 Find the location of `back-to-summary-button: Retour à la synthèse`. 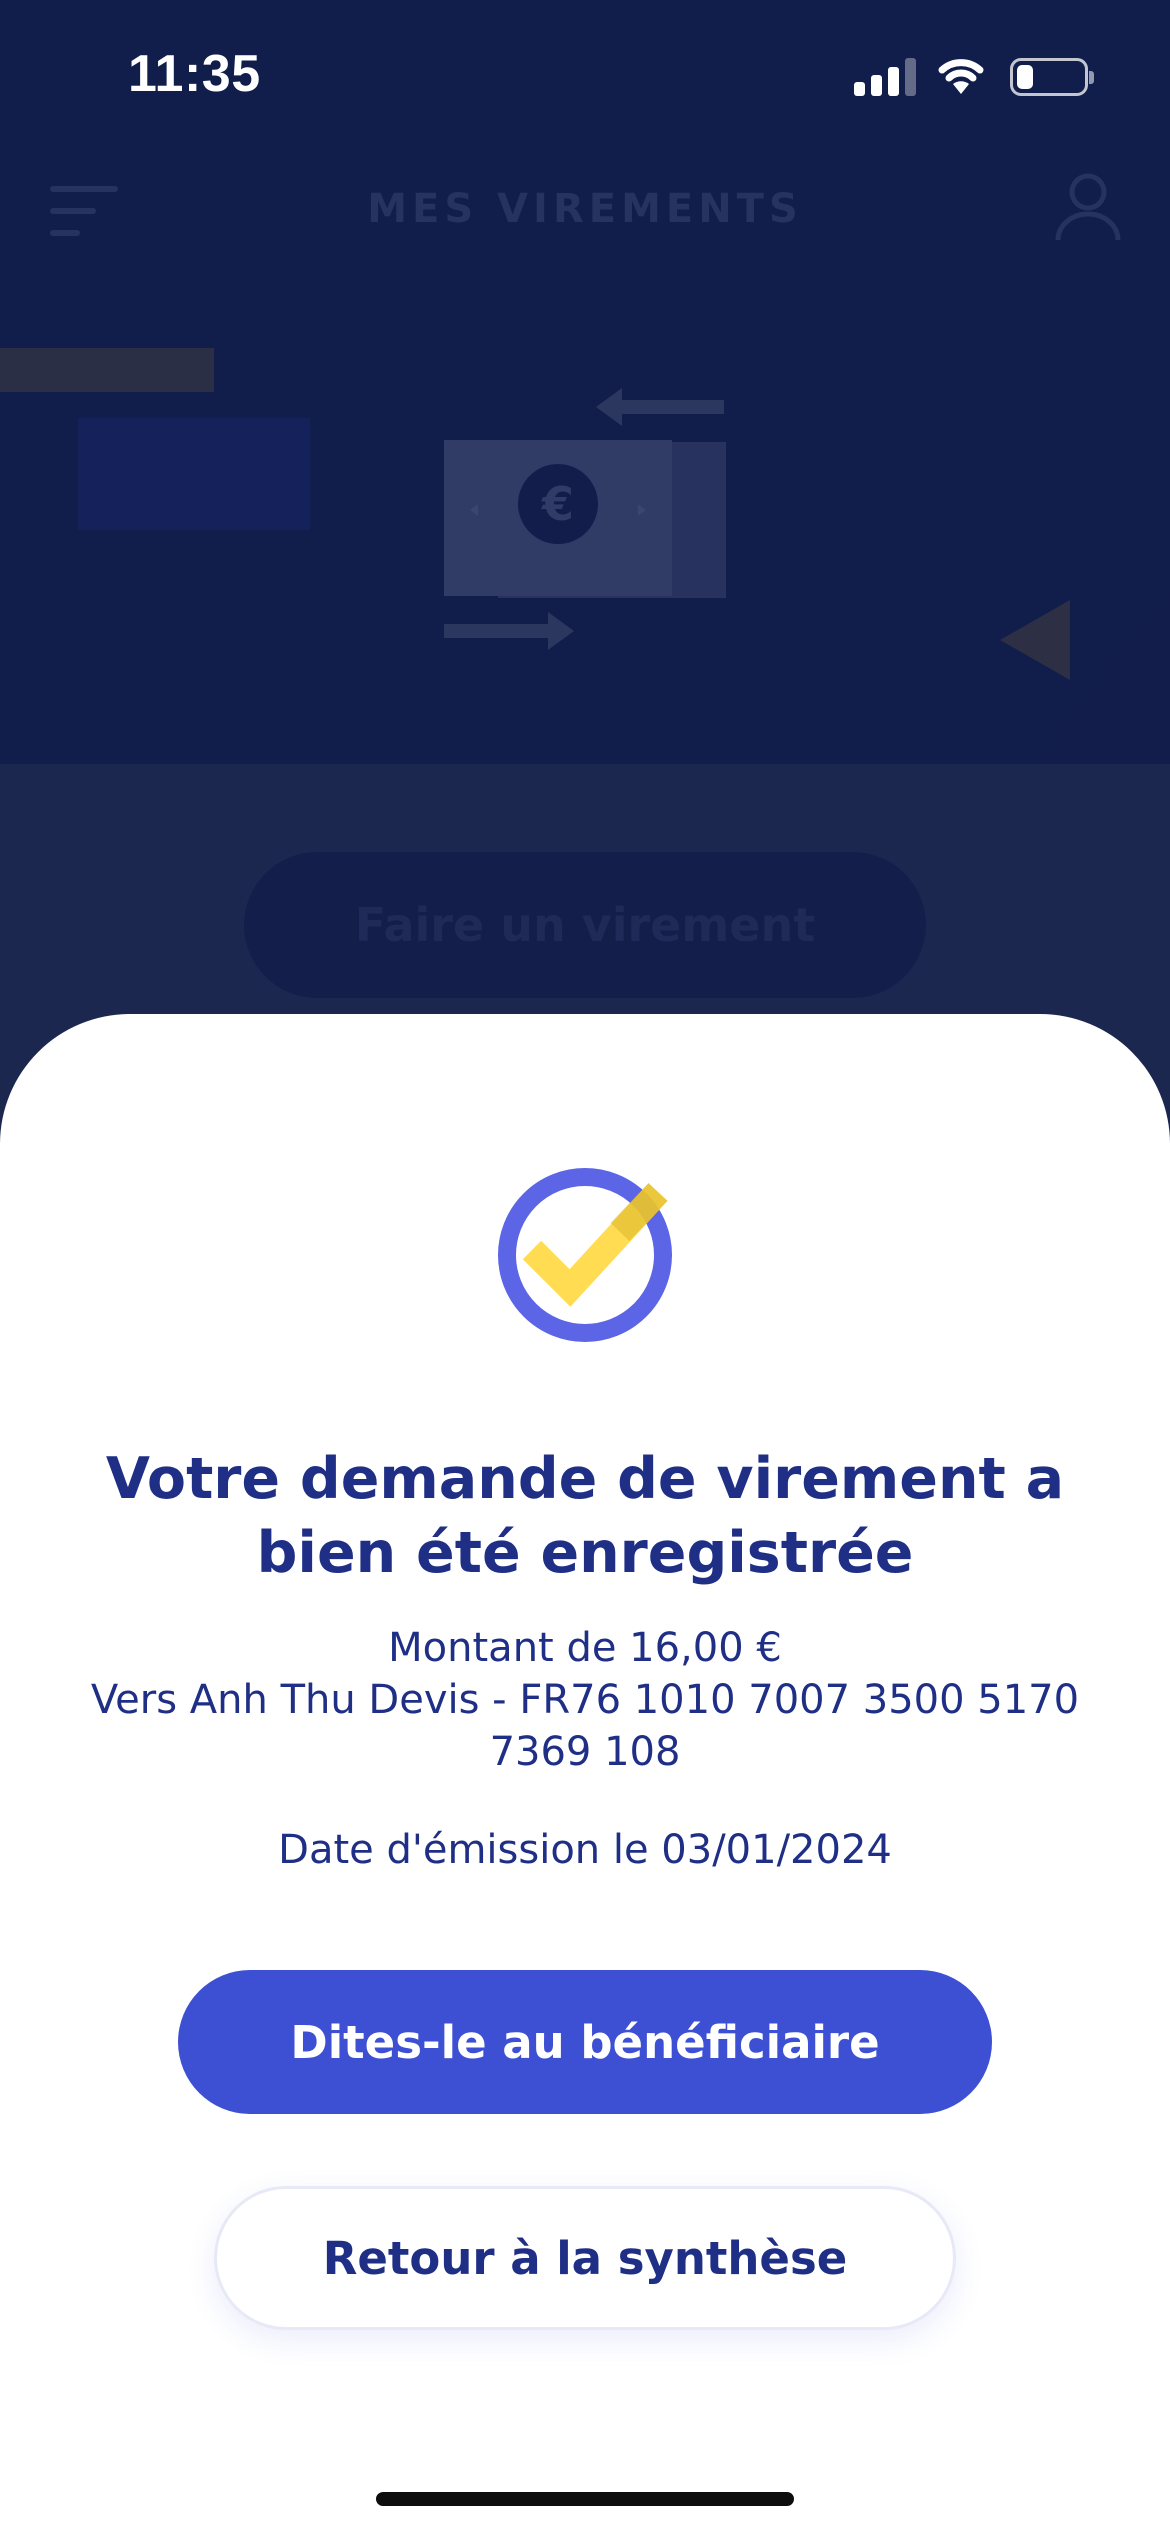

back-to-summary-button: Retour à la synthèse is located at coordinates (585, 2258).